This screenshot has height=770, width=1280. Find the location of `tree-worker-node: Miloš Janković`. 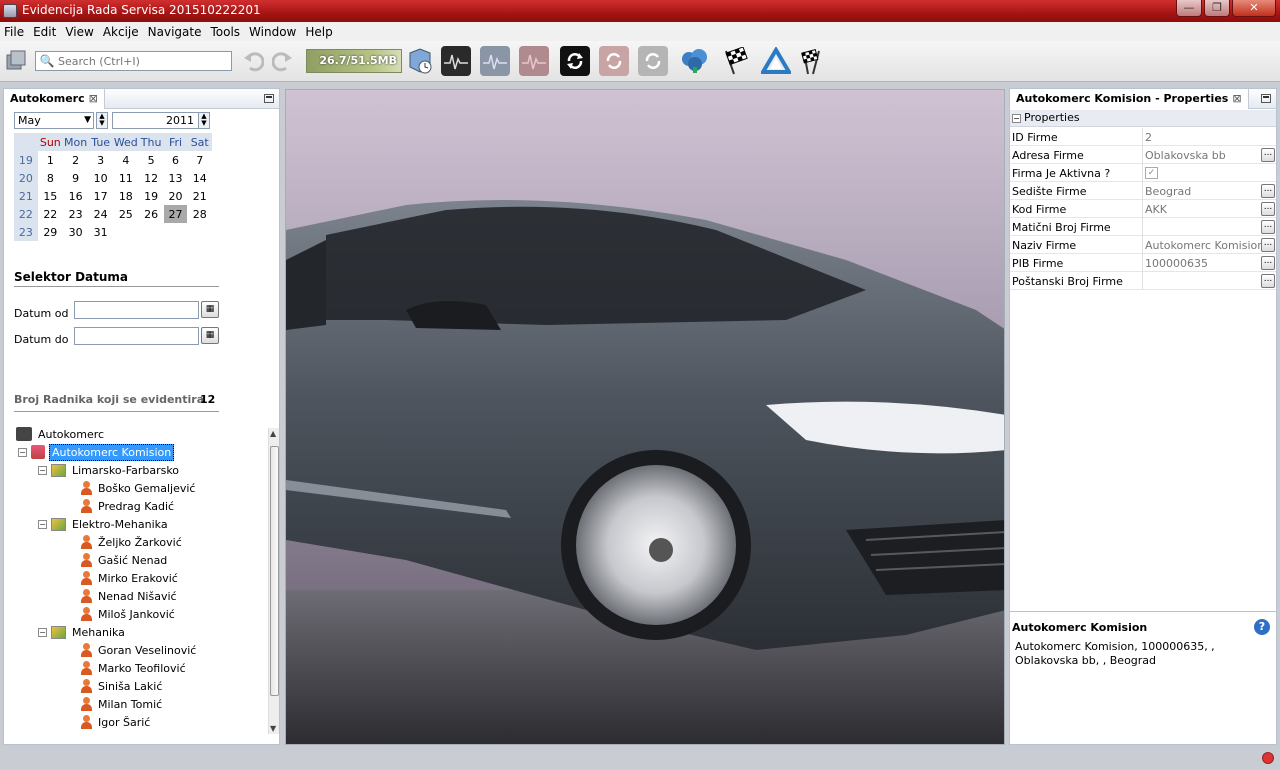

tree-worker-node: Miloš Janković is located at coordinates (127, 614).